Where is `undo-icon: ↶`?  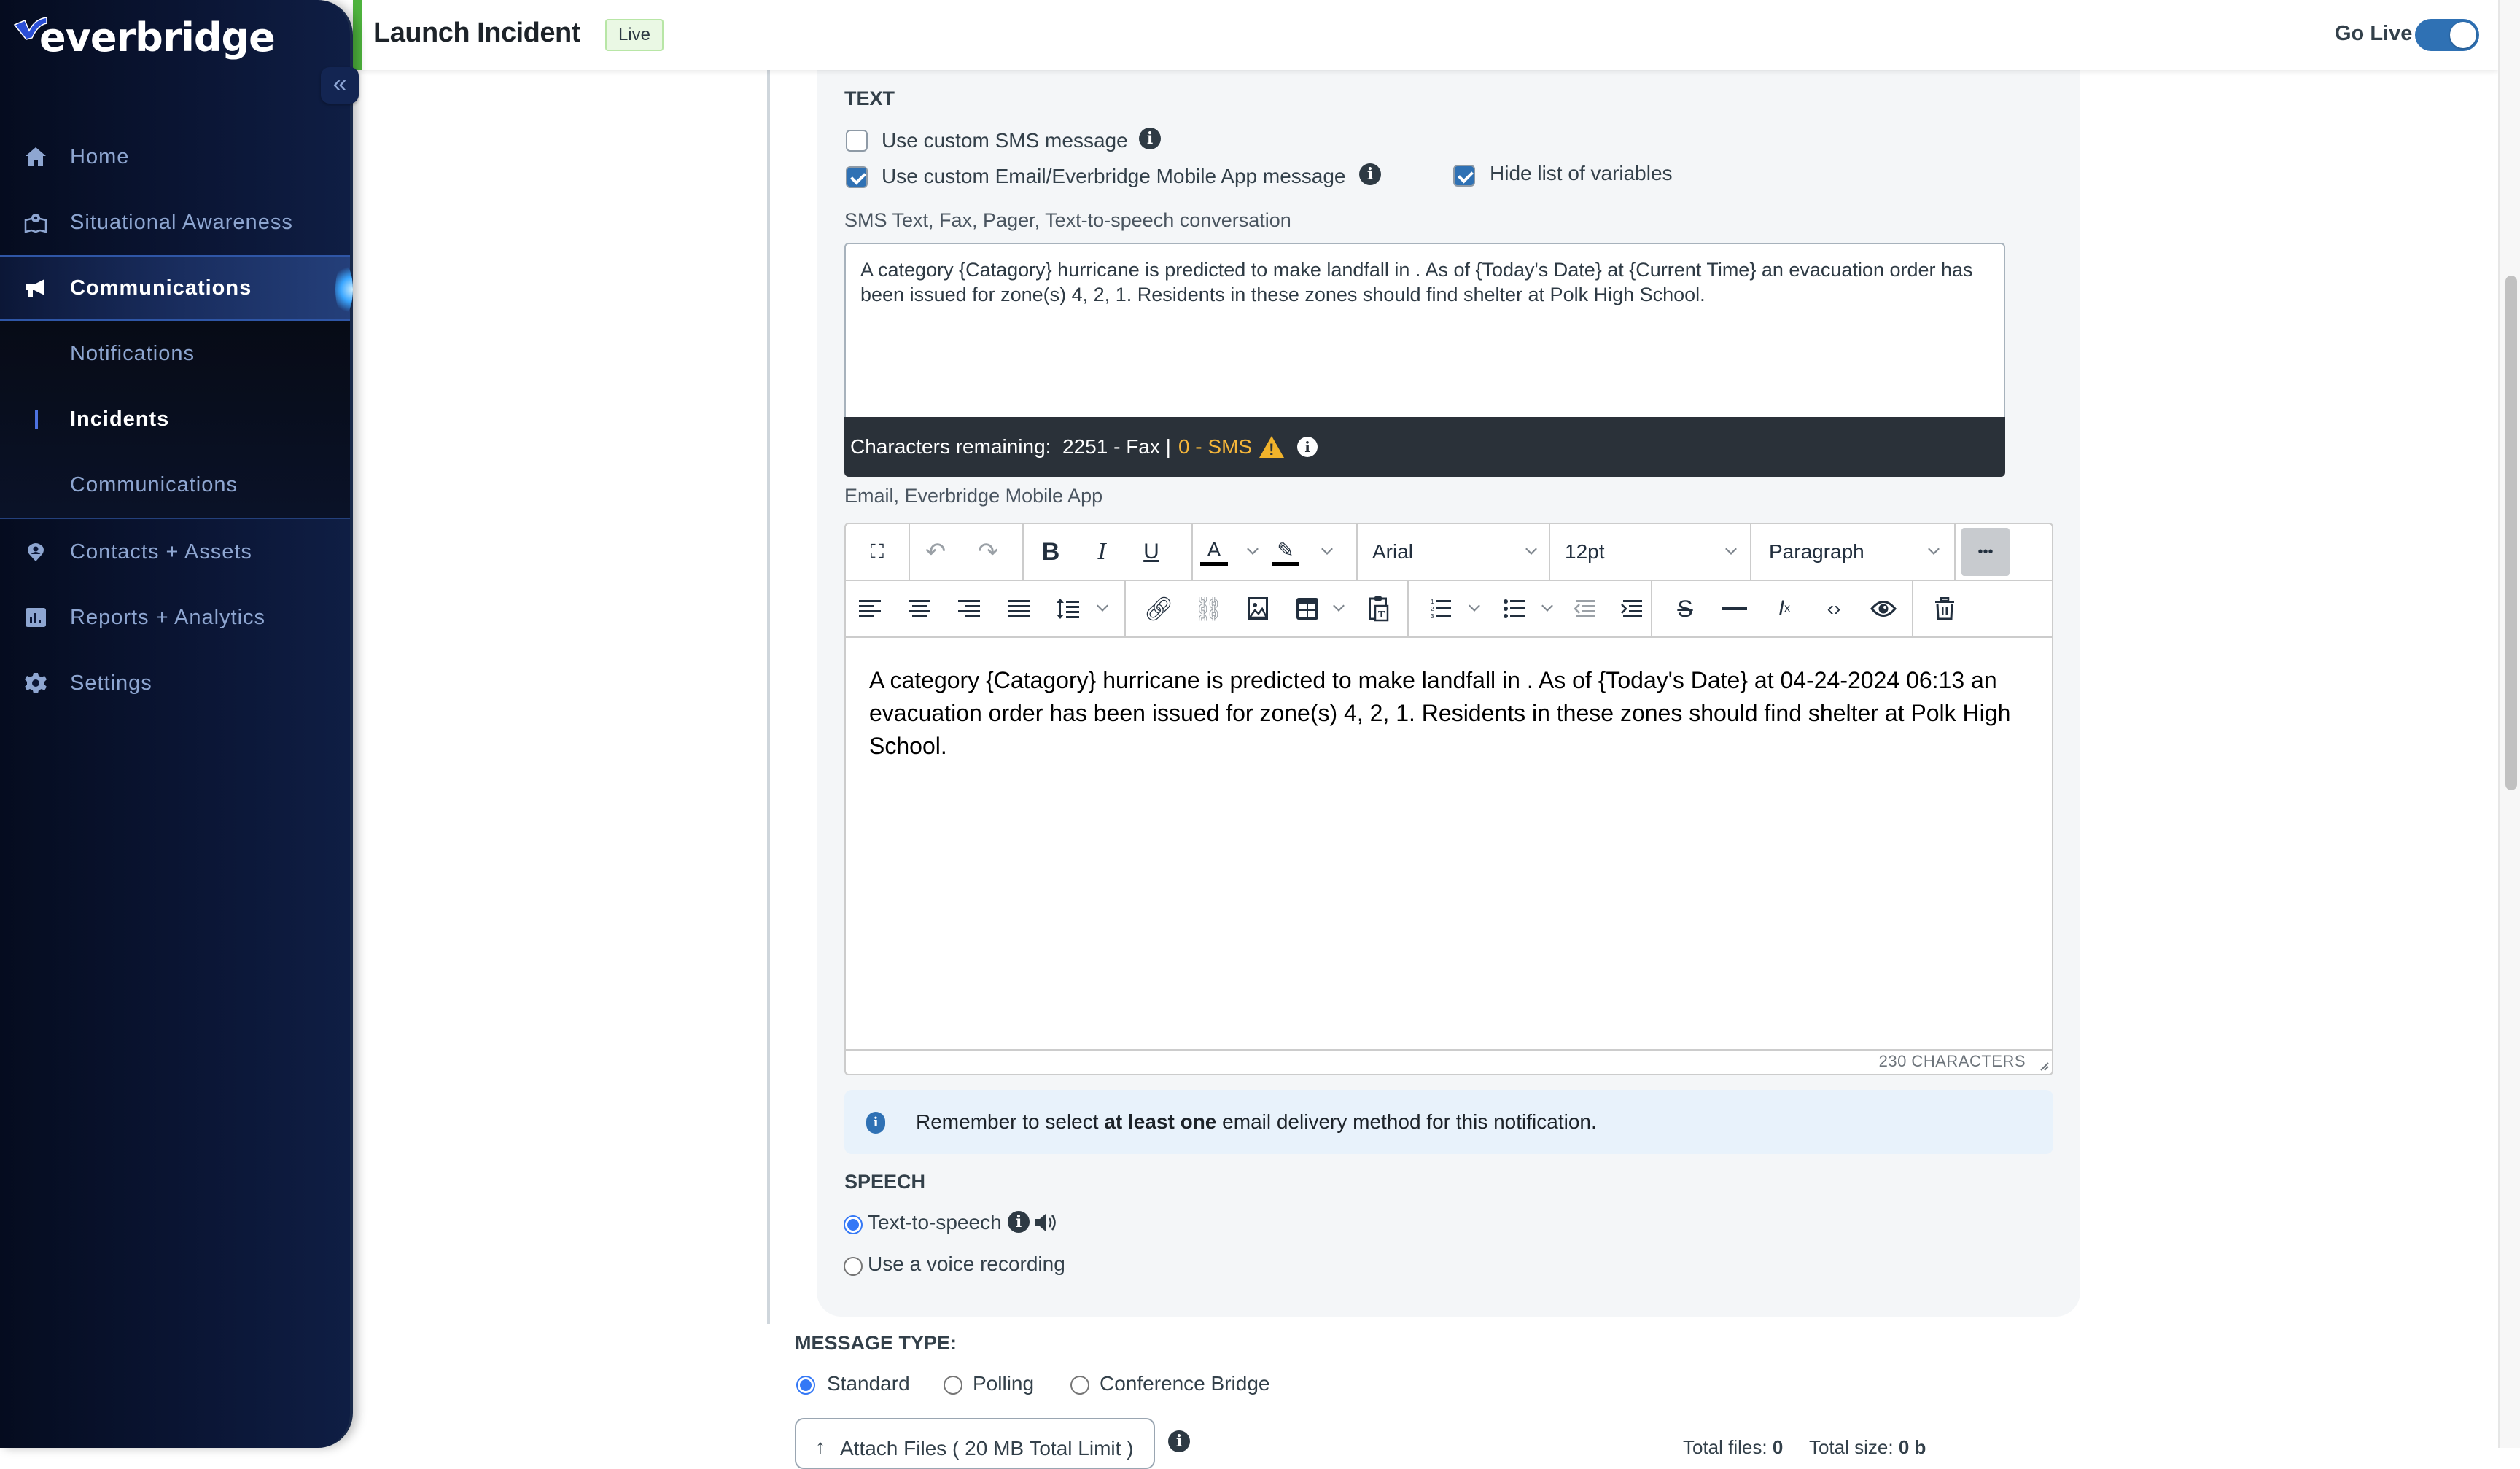
undo-icon: ↶ is located at coordinates (935, 551).